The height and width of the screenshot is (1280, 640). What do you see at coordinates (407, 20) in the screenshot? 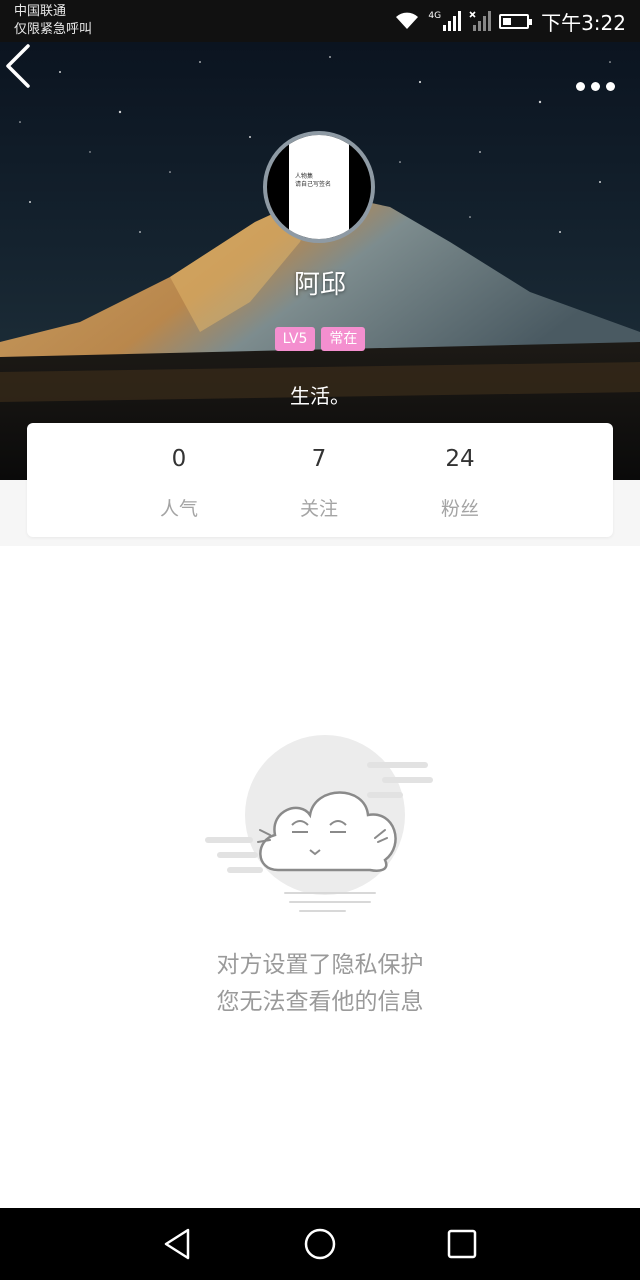
I see `wifi-icon` at bounding box center [407, 20].